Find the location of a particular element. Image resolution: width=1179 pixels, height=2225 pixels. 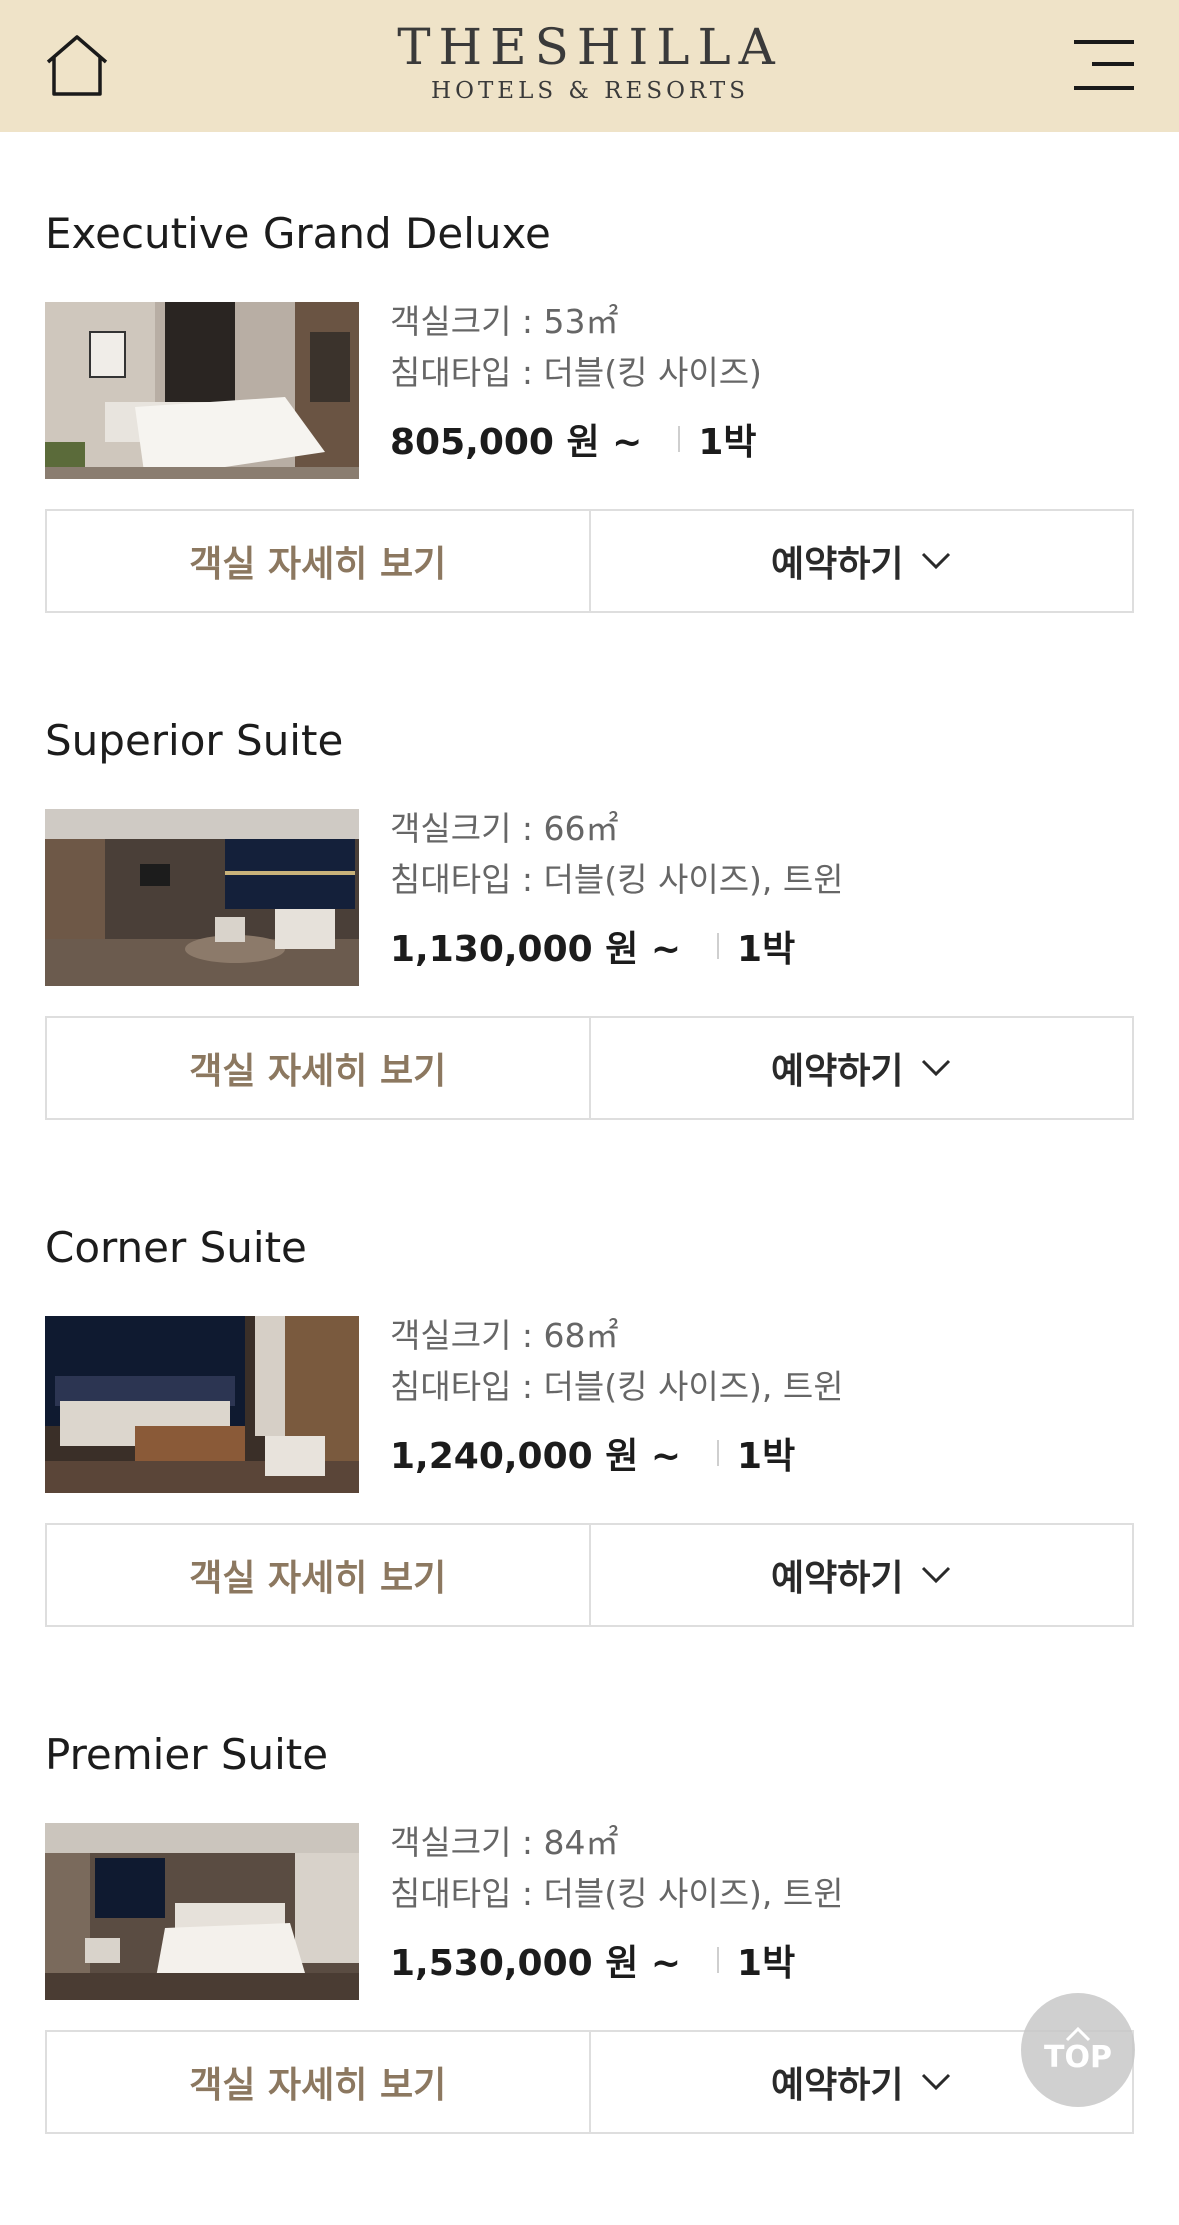

price-line: 1,130,000 원 ~ 1박 is located at coordinates (592, 946).